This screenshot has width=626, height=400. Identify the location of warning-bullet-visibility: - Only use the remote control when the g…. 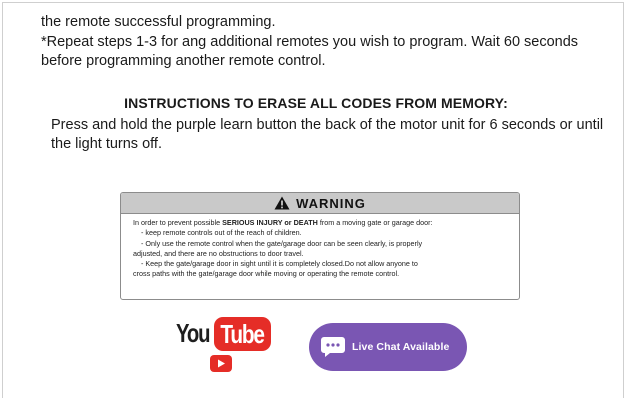
(282, 243).